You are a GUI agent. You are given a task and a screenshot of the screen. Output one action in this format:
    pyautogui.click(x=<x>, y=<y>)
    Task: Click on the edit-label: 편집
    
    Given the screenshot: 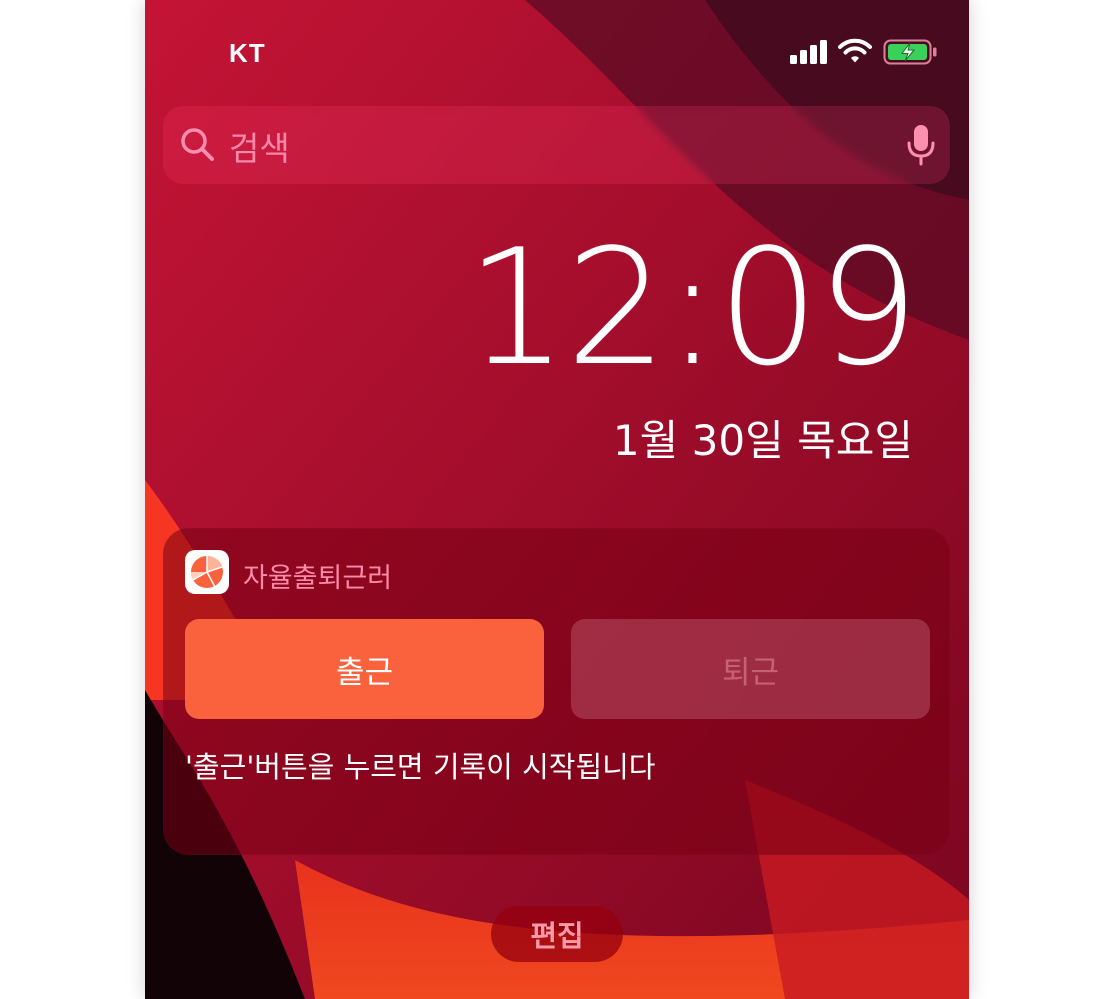 What is the action you would take?
    pyautogui.click(x=557, y=936)
    